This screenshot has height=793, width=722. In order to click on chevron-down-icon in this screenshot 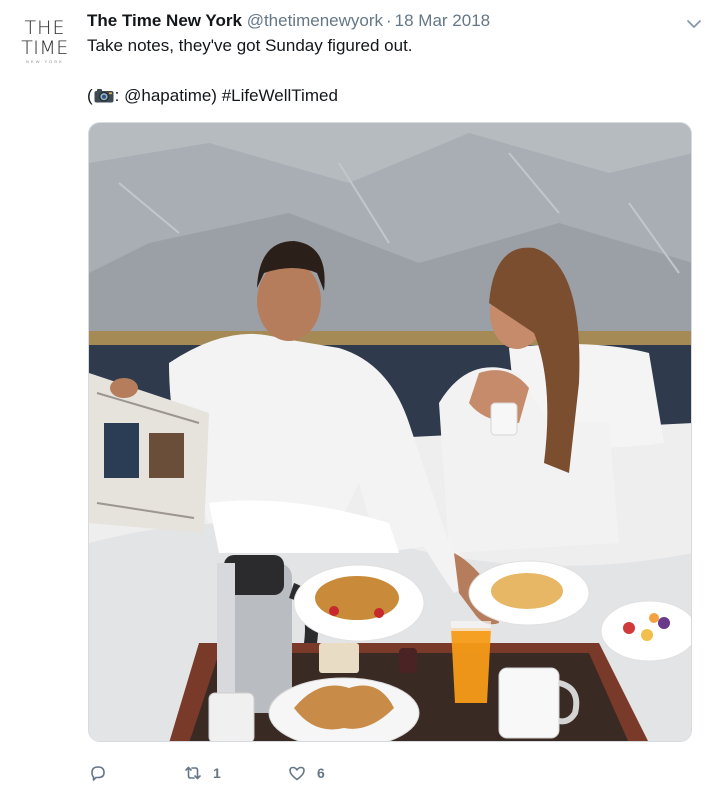, I will do `click(694, 24)`.